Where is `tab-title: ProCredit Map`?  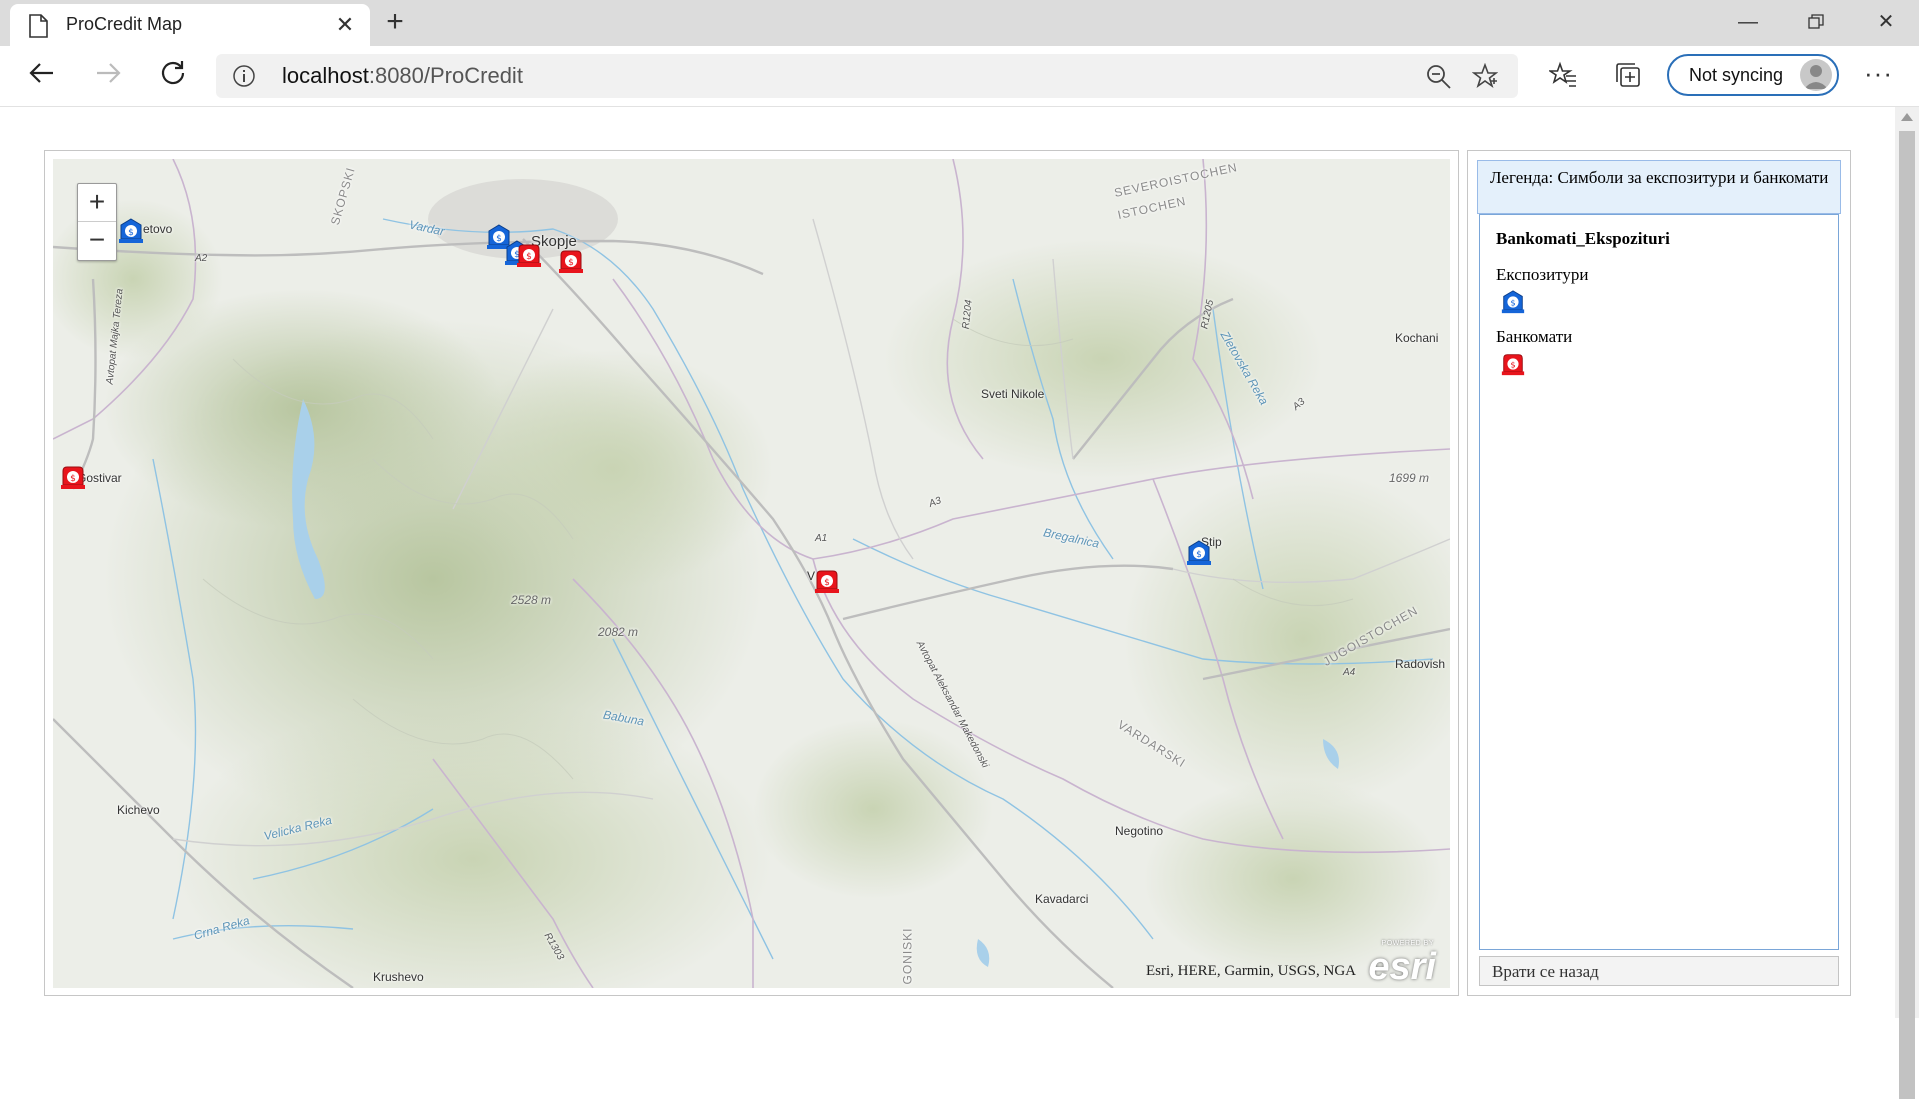
tab-title: ProCredit Map is located at coordinates (124, 24).